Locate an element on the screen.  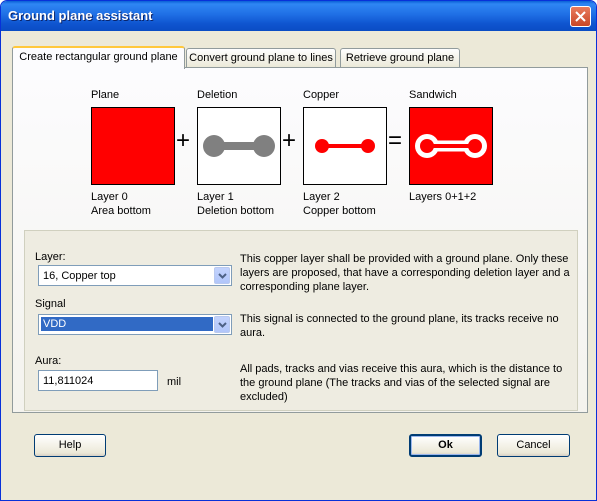
deletion-caption-type: Deletion bottom is located at coordinates (236, 211).